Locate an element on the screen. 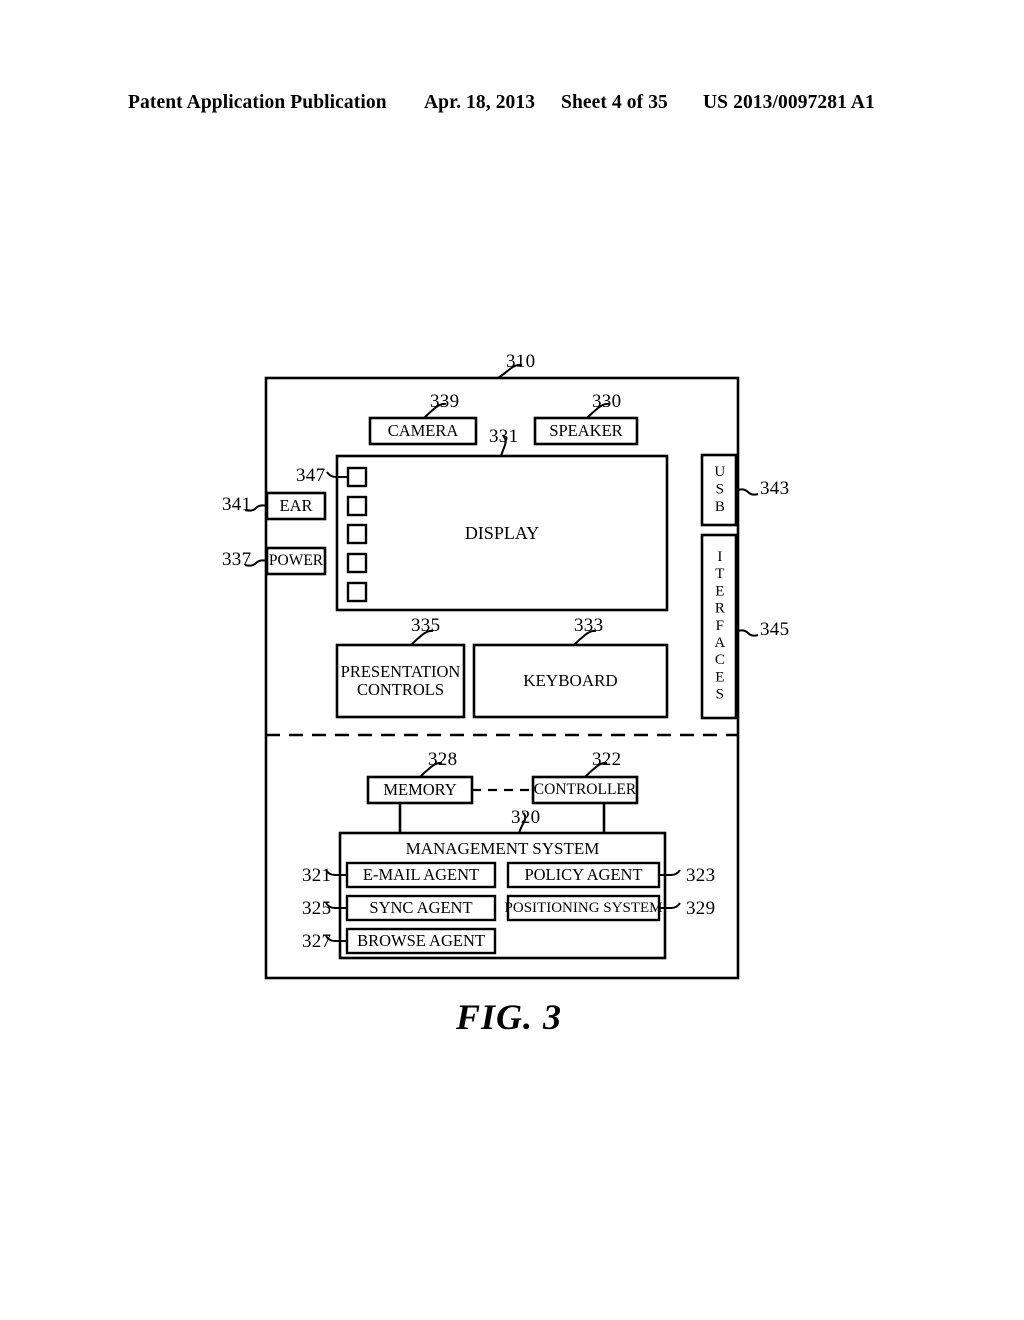 This screenshot has width=1024, height=1320. ref-321: 321 is located at coordinates (317, 875).